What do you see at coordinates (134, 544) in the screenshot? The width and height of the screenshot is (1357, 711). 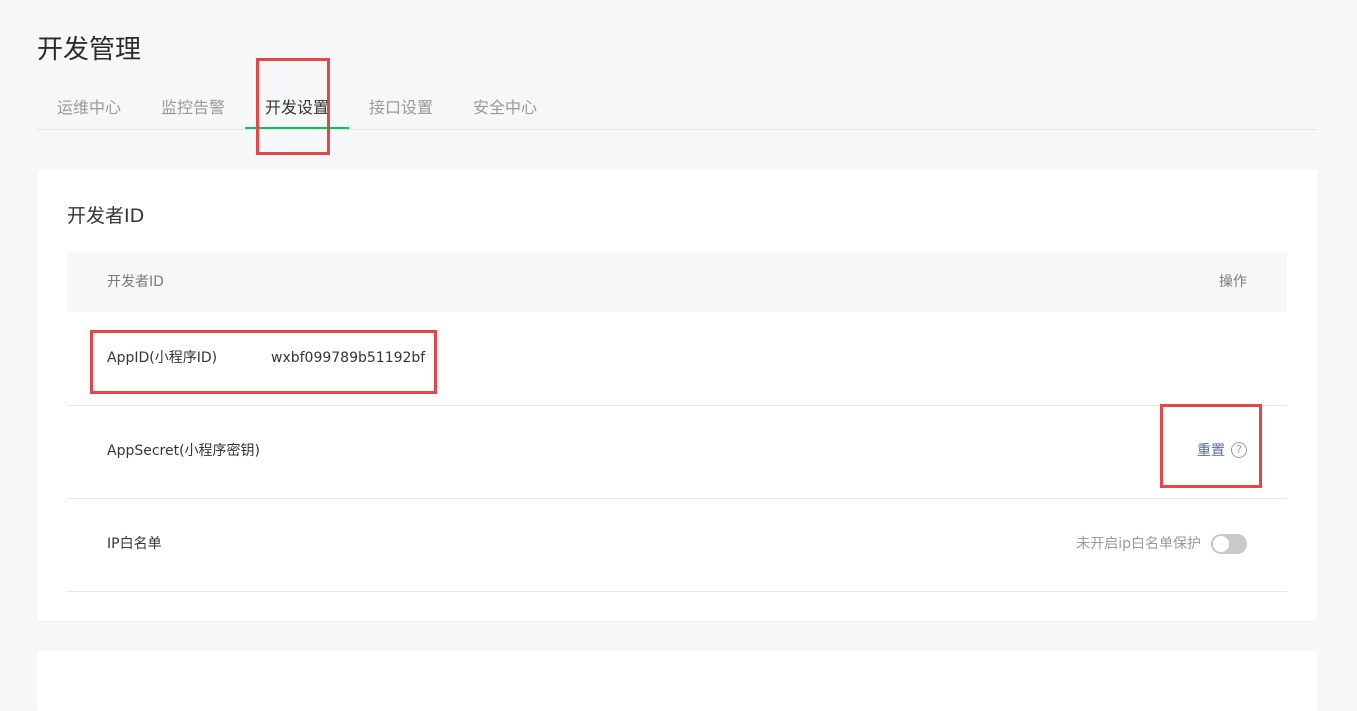 I see `ip-whitelist-label: IP白名单` at bounding box center [134, 544].